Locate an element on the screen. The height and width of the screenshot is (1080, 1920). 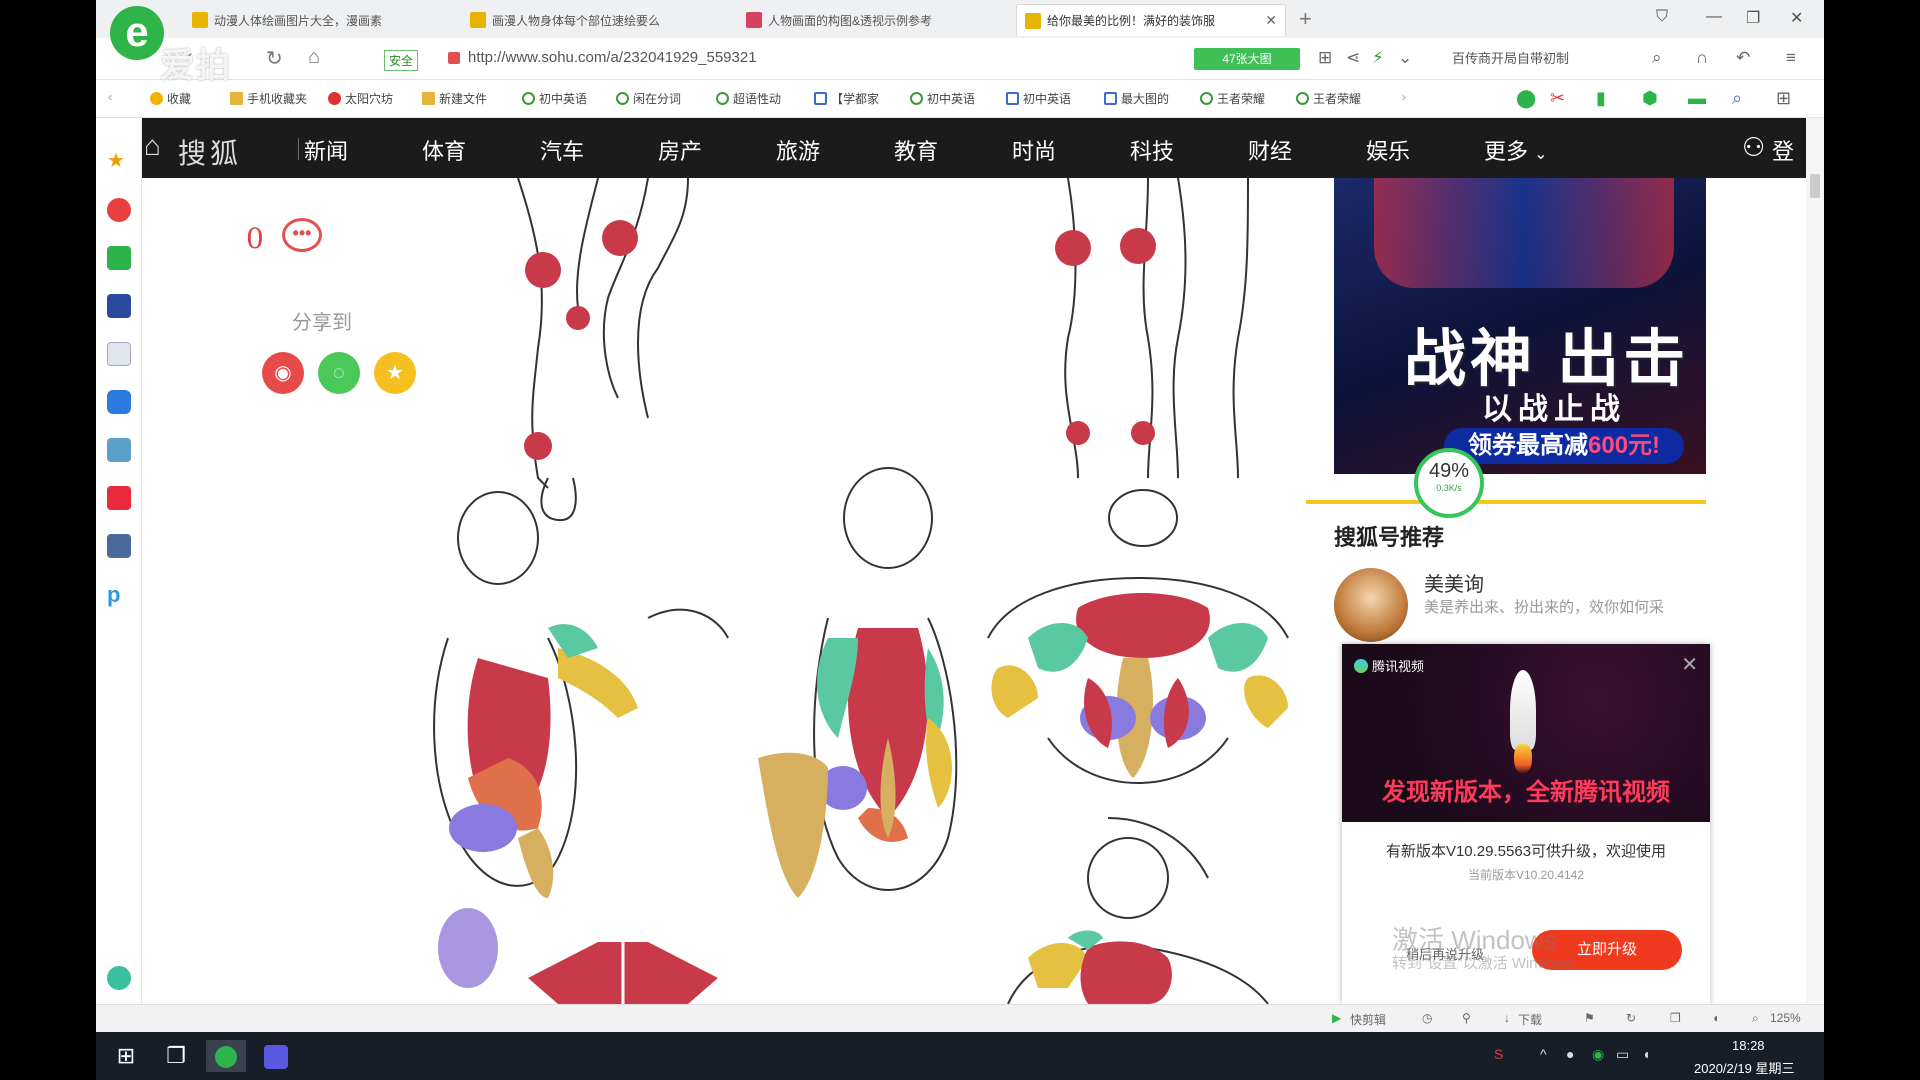
notes-icon is located at coordinates (119, 354).